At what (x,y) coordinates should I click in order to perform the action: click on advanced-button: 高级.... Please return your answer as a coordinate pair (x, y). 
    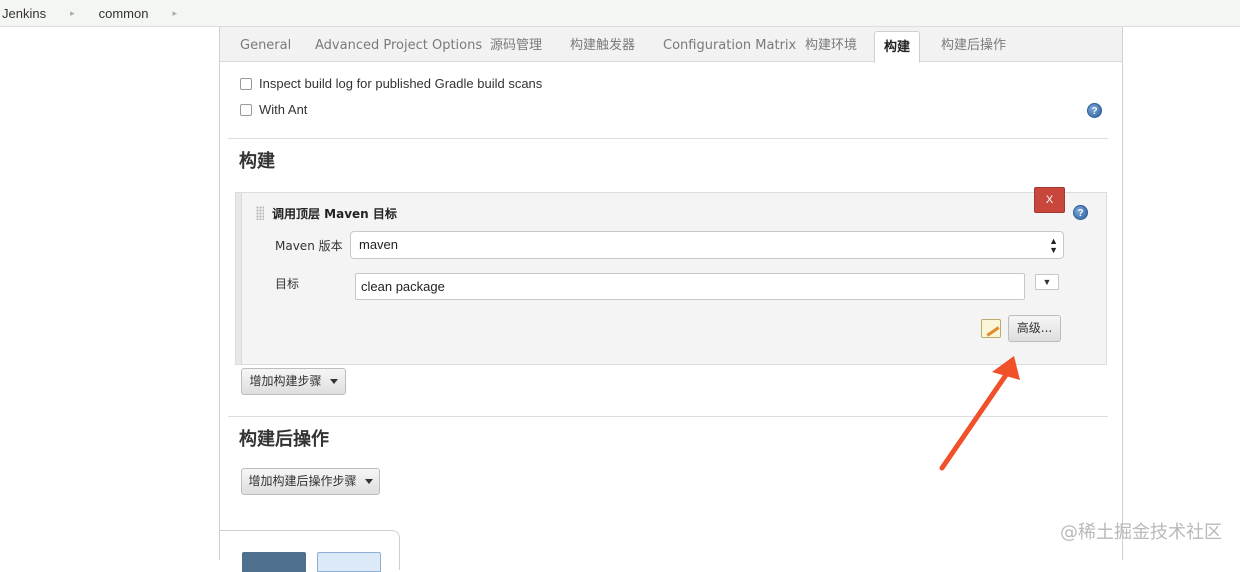
    Looking at the image, I should click on (1034, 328).